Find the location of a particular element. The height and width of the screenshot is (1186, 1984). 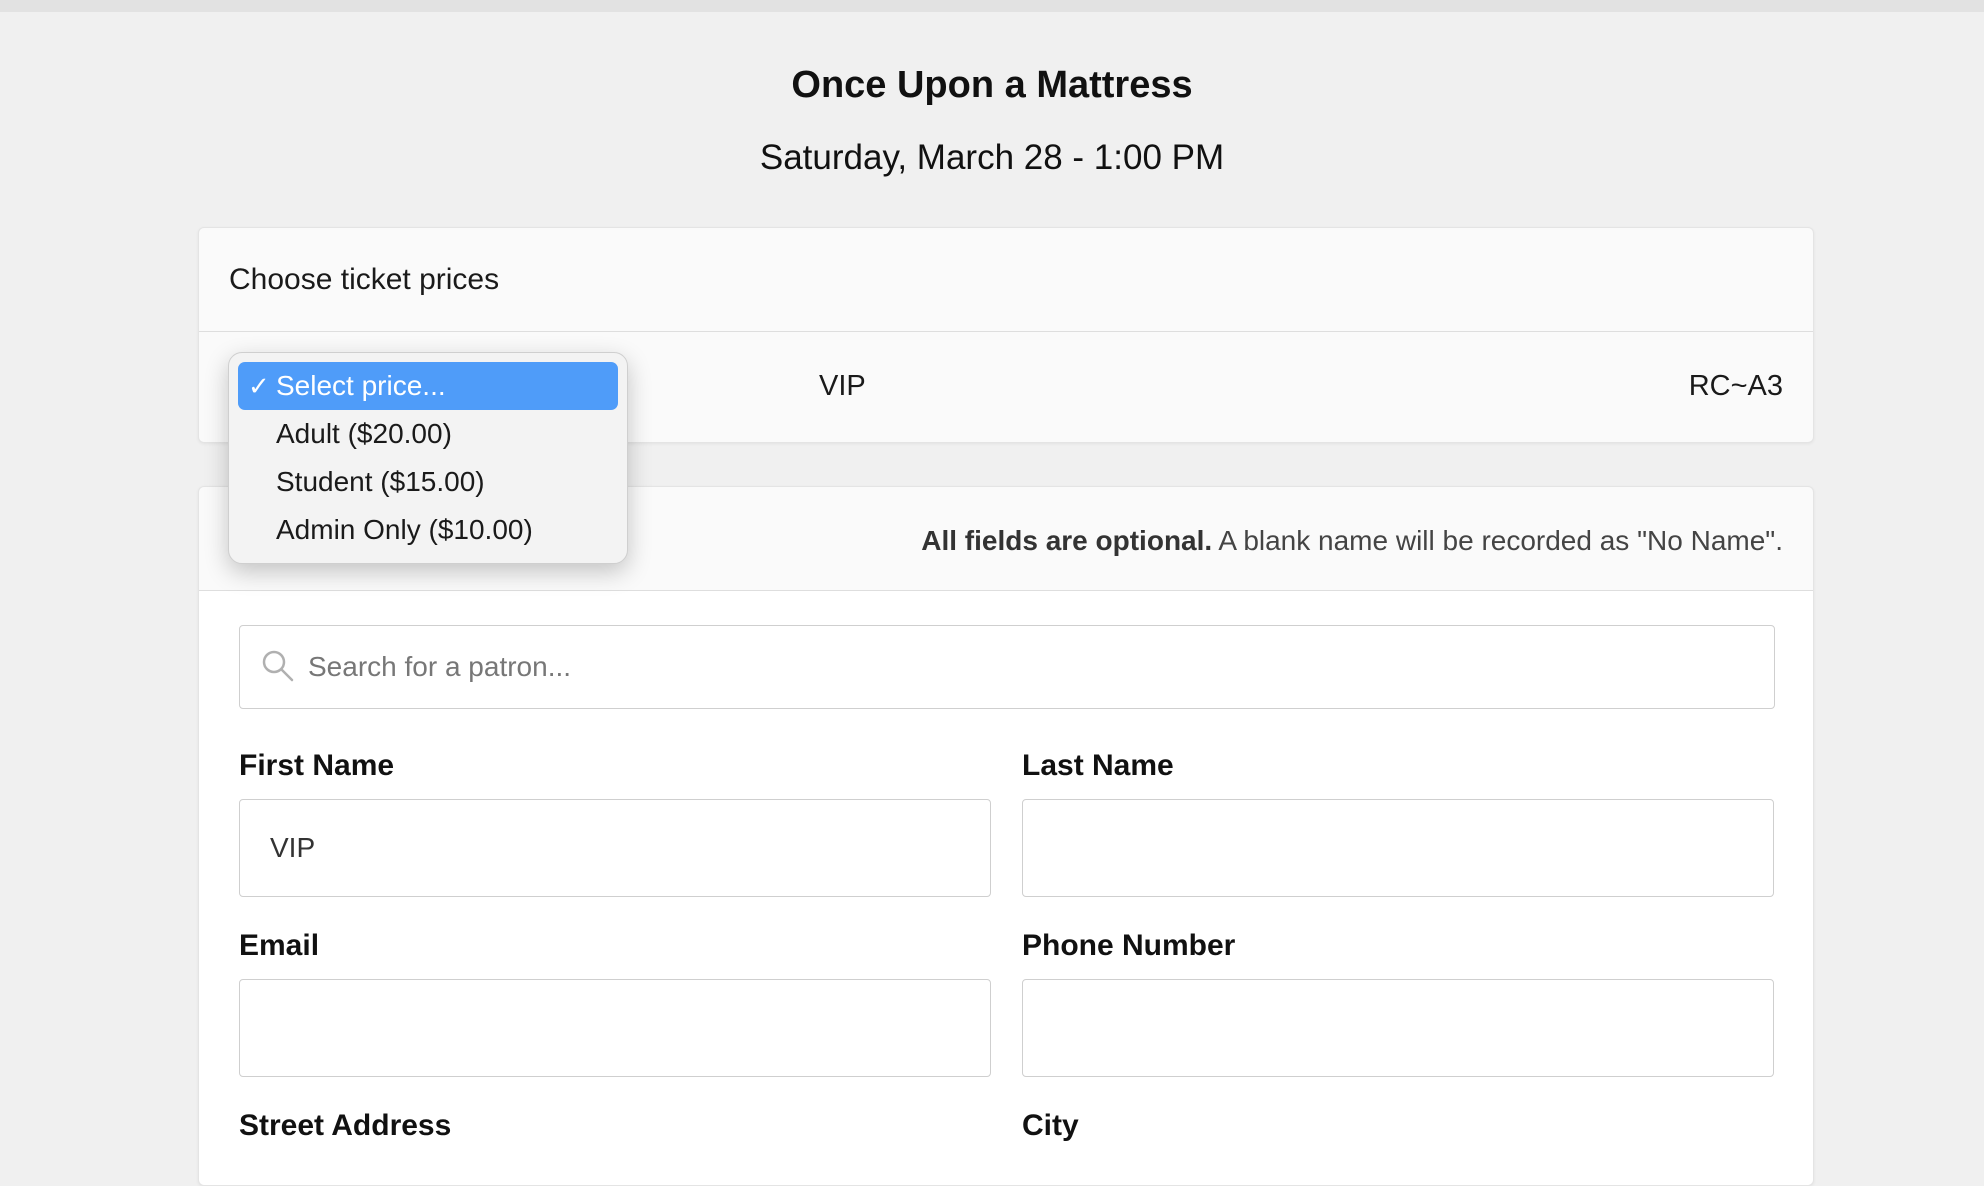

street-address-label: Street Address is located at coordinates (345, 1125).